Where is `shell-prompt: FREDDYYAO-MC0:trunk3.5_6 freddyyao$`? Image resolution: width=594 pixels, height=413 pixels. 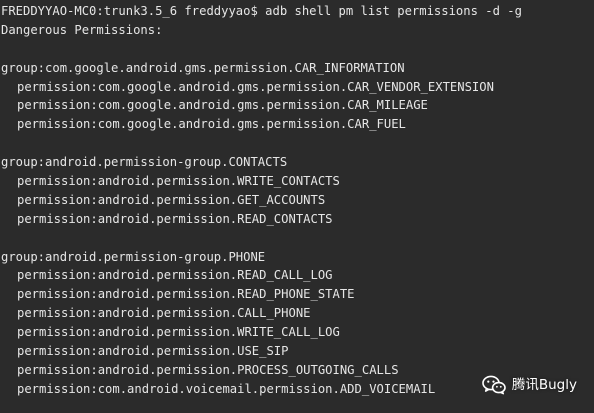
shell-prompt: FREDDYYAO-MC0:trunk3.5_6 freddyyao$ is located at coordinates (129, 11).